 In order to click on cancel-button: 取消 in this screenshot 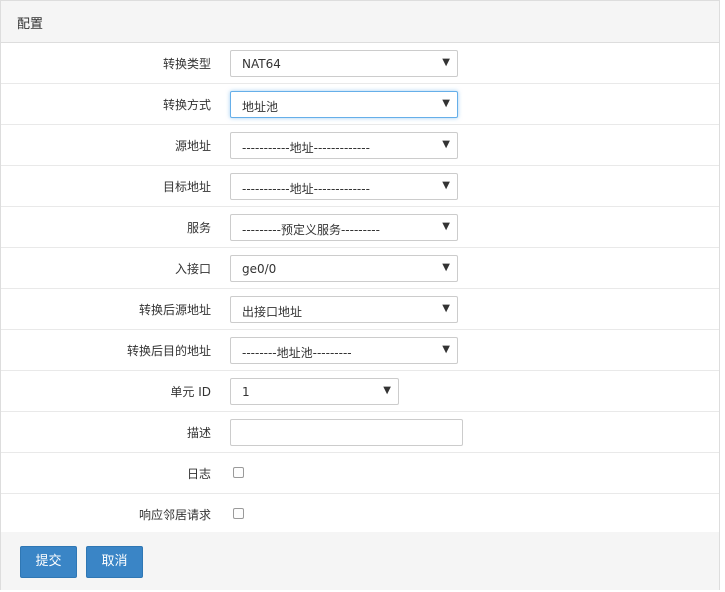, I will do `click(114, 562)`.